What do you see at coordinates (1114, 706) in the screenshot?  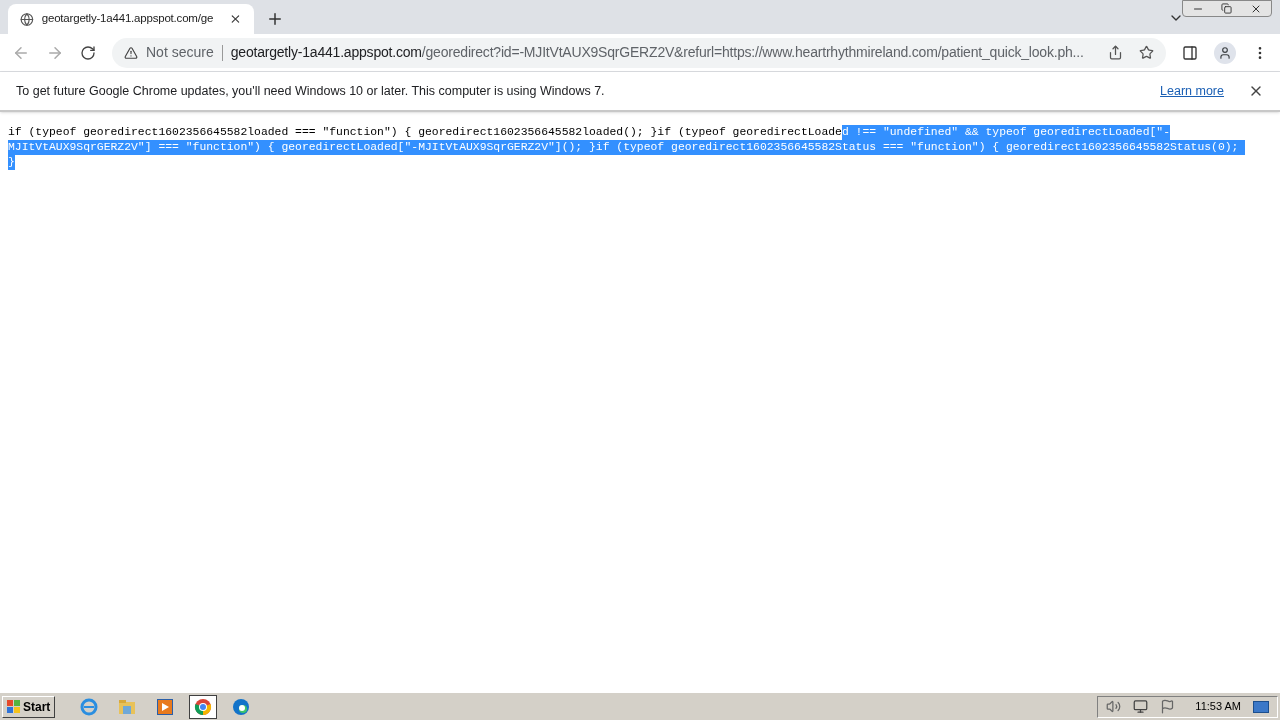 I see `speaker-icon` at bounding box center [1114, 706].